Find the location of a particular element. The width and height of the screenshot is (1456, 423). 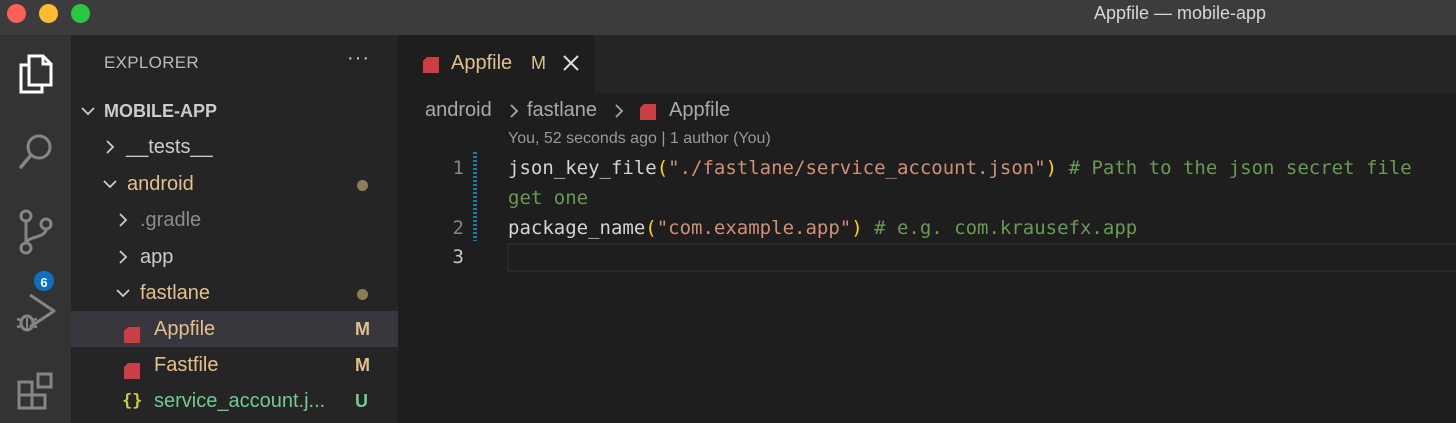

code-comment: # Path to the json secret file is located at coordinates (1234, 168).